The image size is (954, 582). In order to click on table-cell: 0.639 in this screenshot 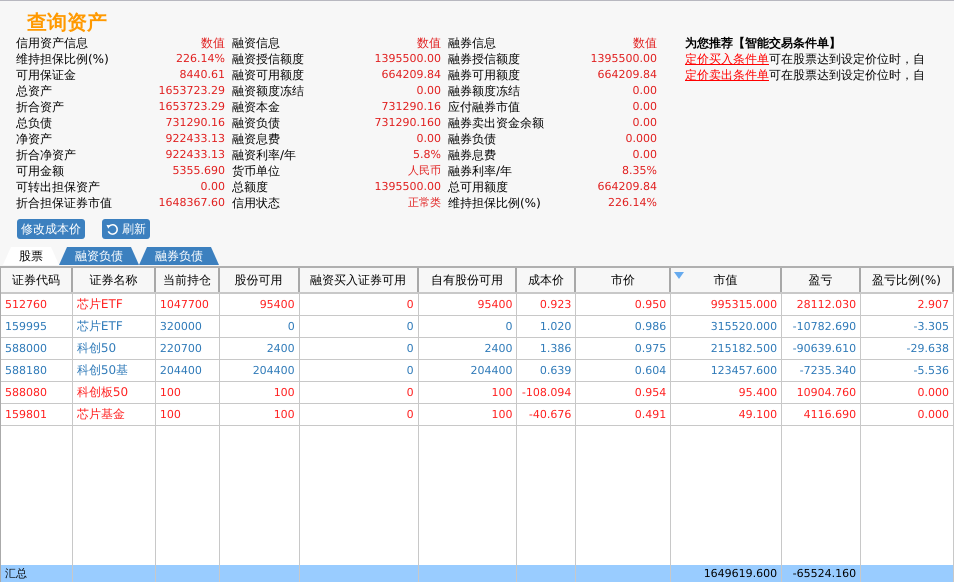, I will do `click(546, 371)`.